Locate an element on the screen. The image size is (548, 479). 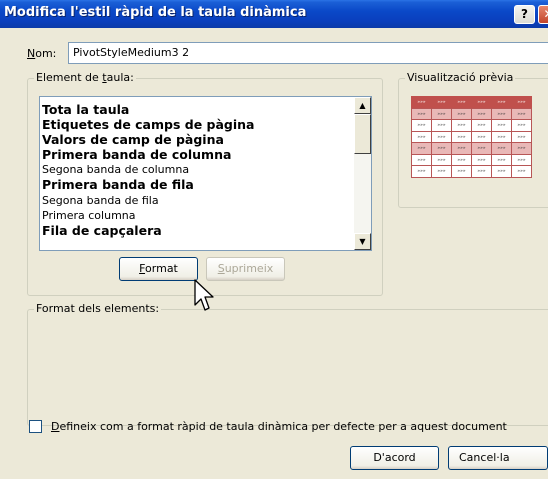
table-element-legend-rest: aula: is located at coordinates (120, 77).